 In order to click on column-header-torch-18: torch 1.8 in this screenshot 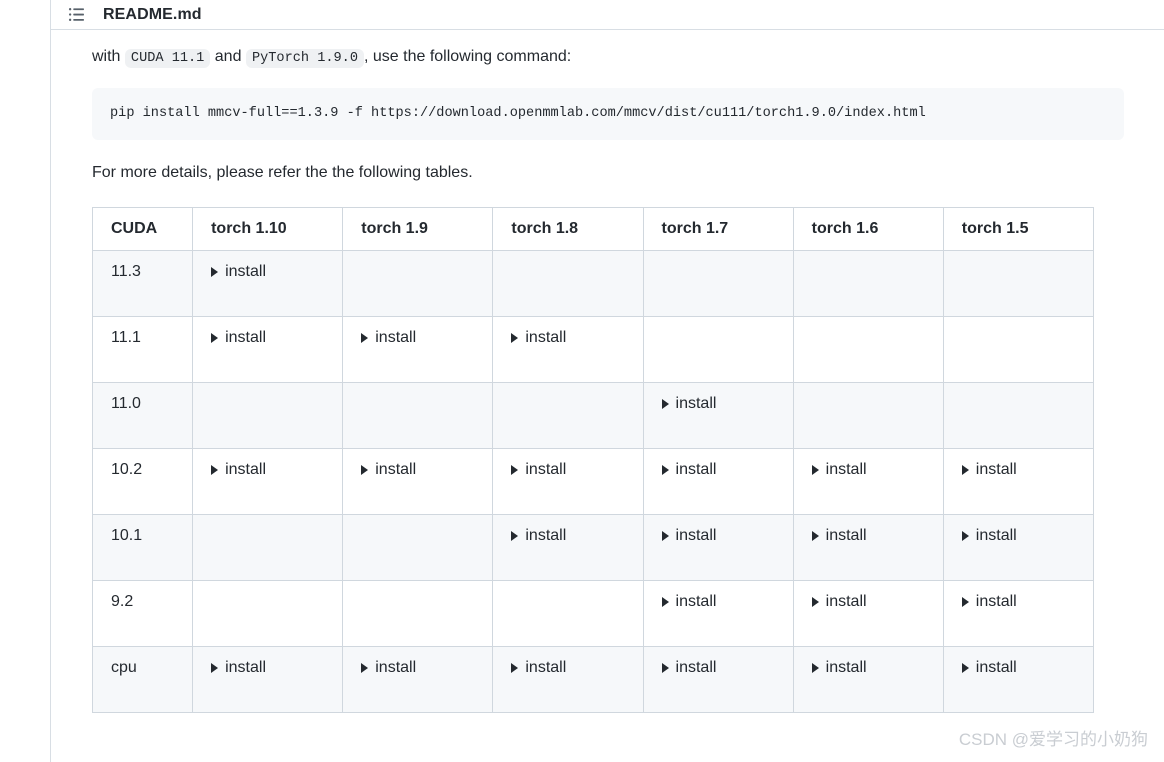, I will do `click(568, 229)`.